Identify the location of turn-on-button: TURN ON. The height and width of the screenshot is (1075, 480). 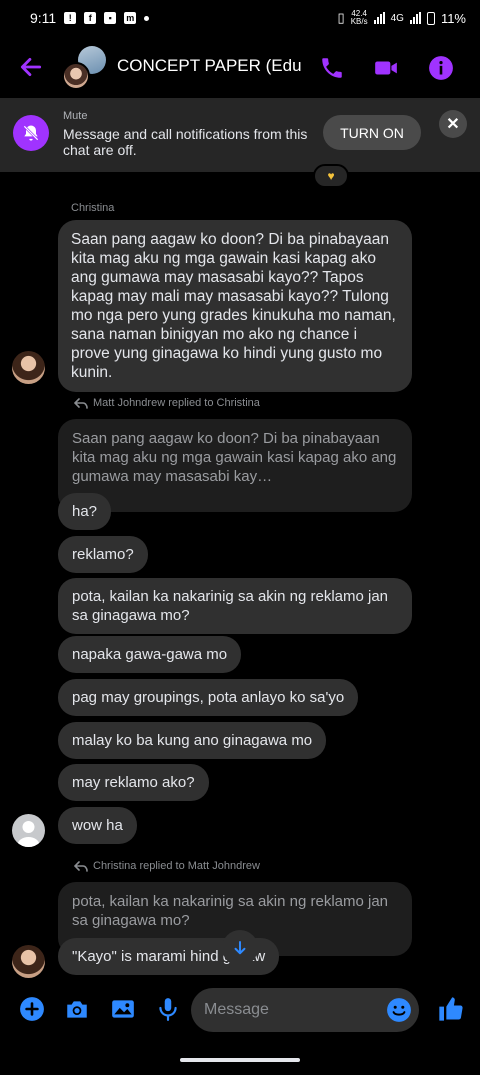
(372, 132).